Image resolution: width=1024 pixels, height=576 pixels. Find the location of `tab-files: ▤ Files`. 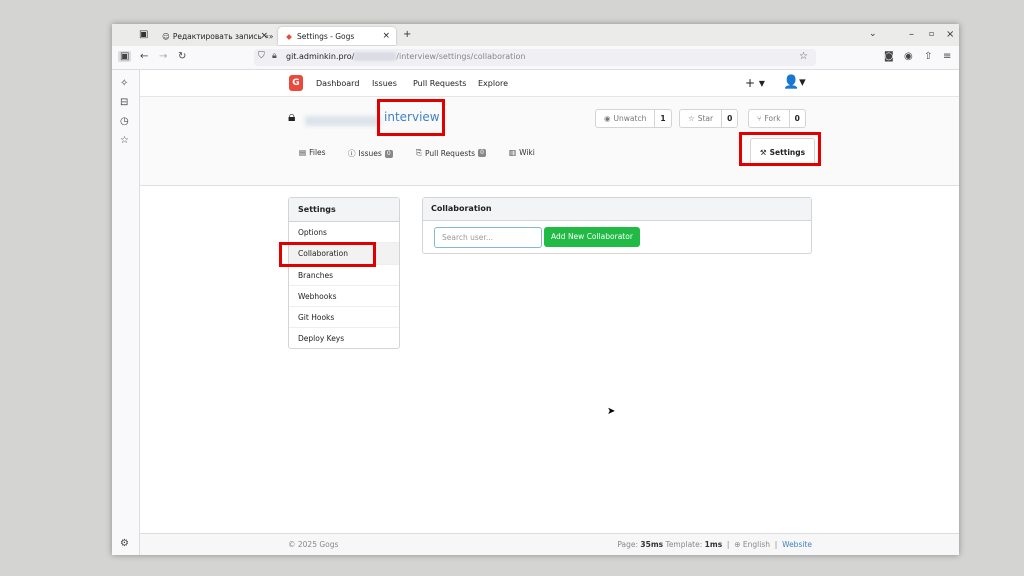

tab-files: ▤ Files is located at coordinates (312, 152).